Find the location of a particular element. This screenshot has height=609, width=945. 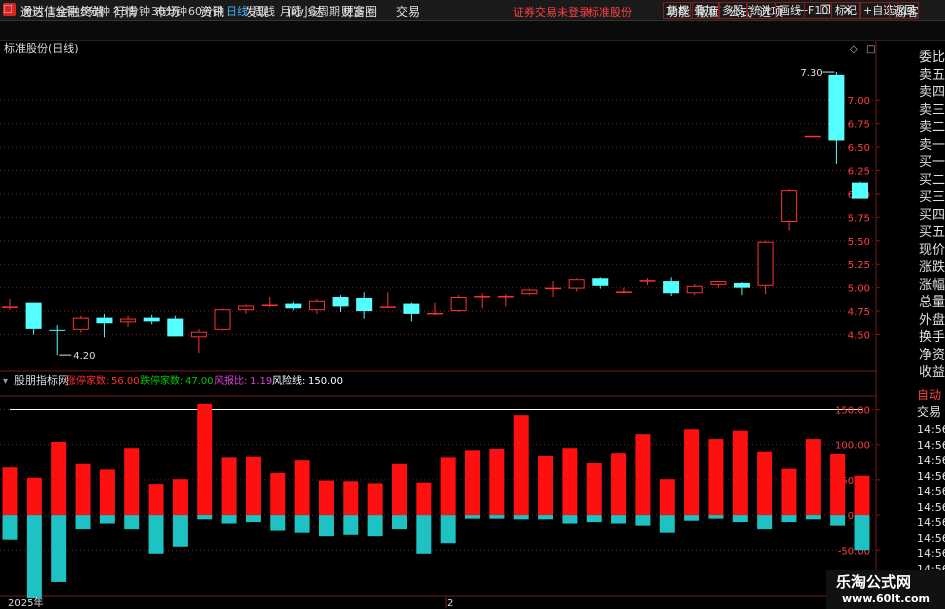

kline-tick-label: 5.75 is located at coordinates (859, 218).